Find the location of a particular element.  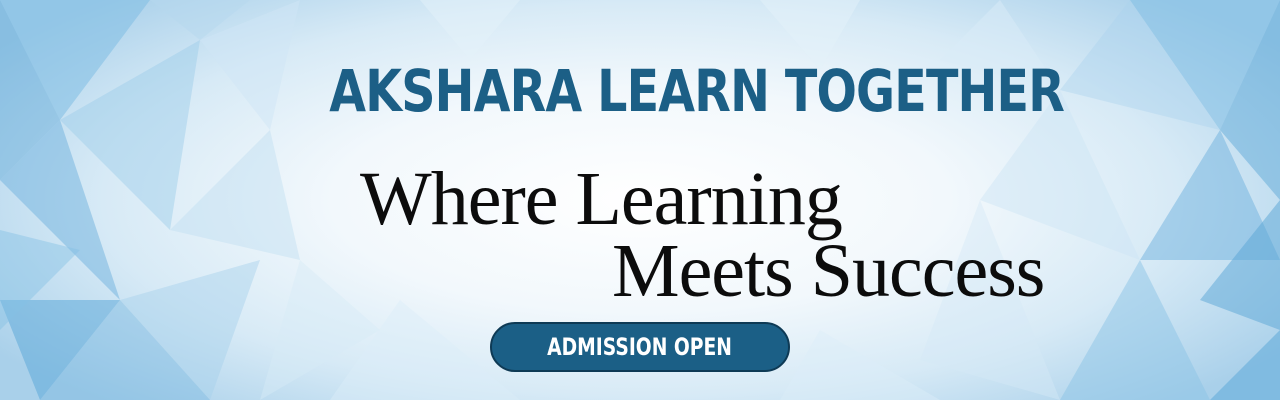

admission-open-button: ADMISSION OPEN is located at coordinates (640, 347).